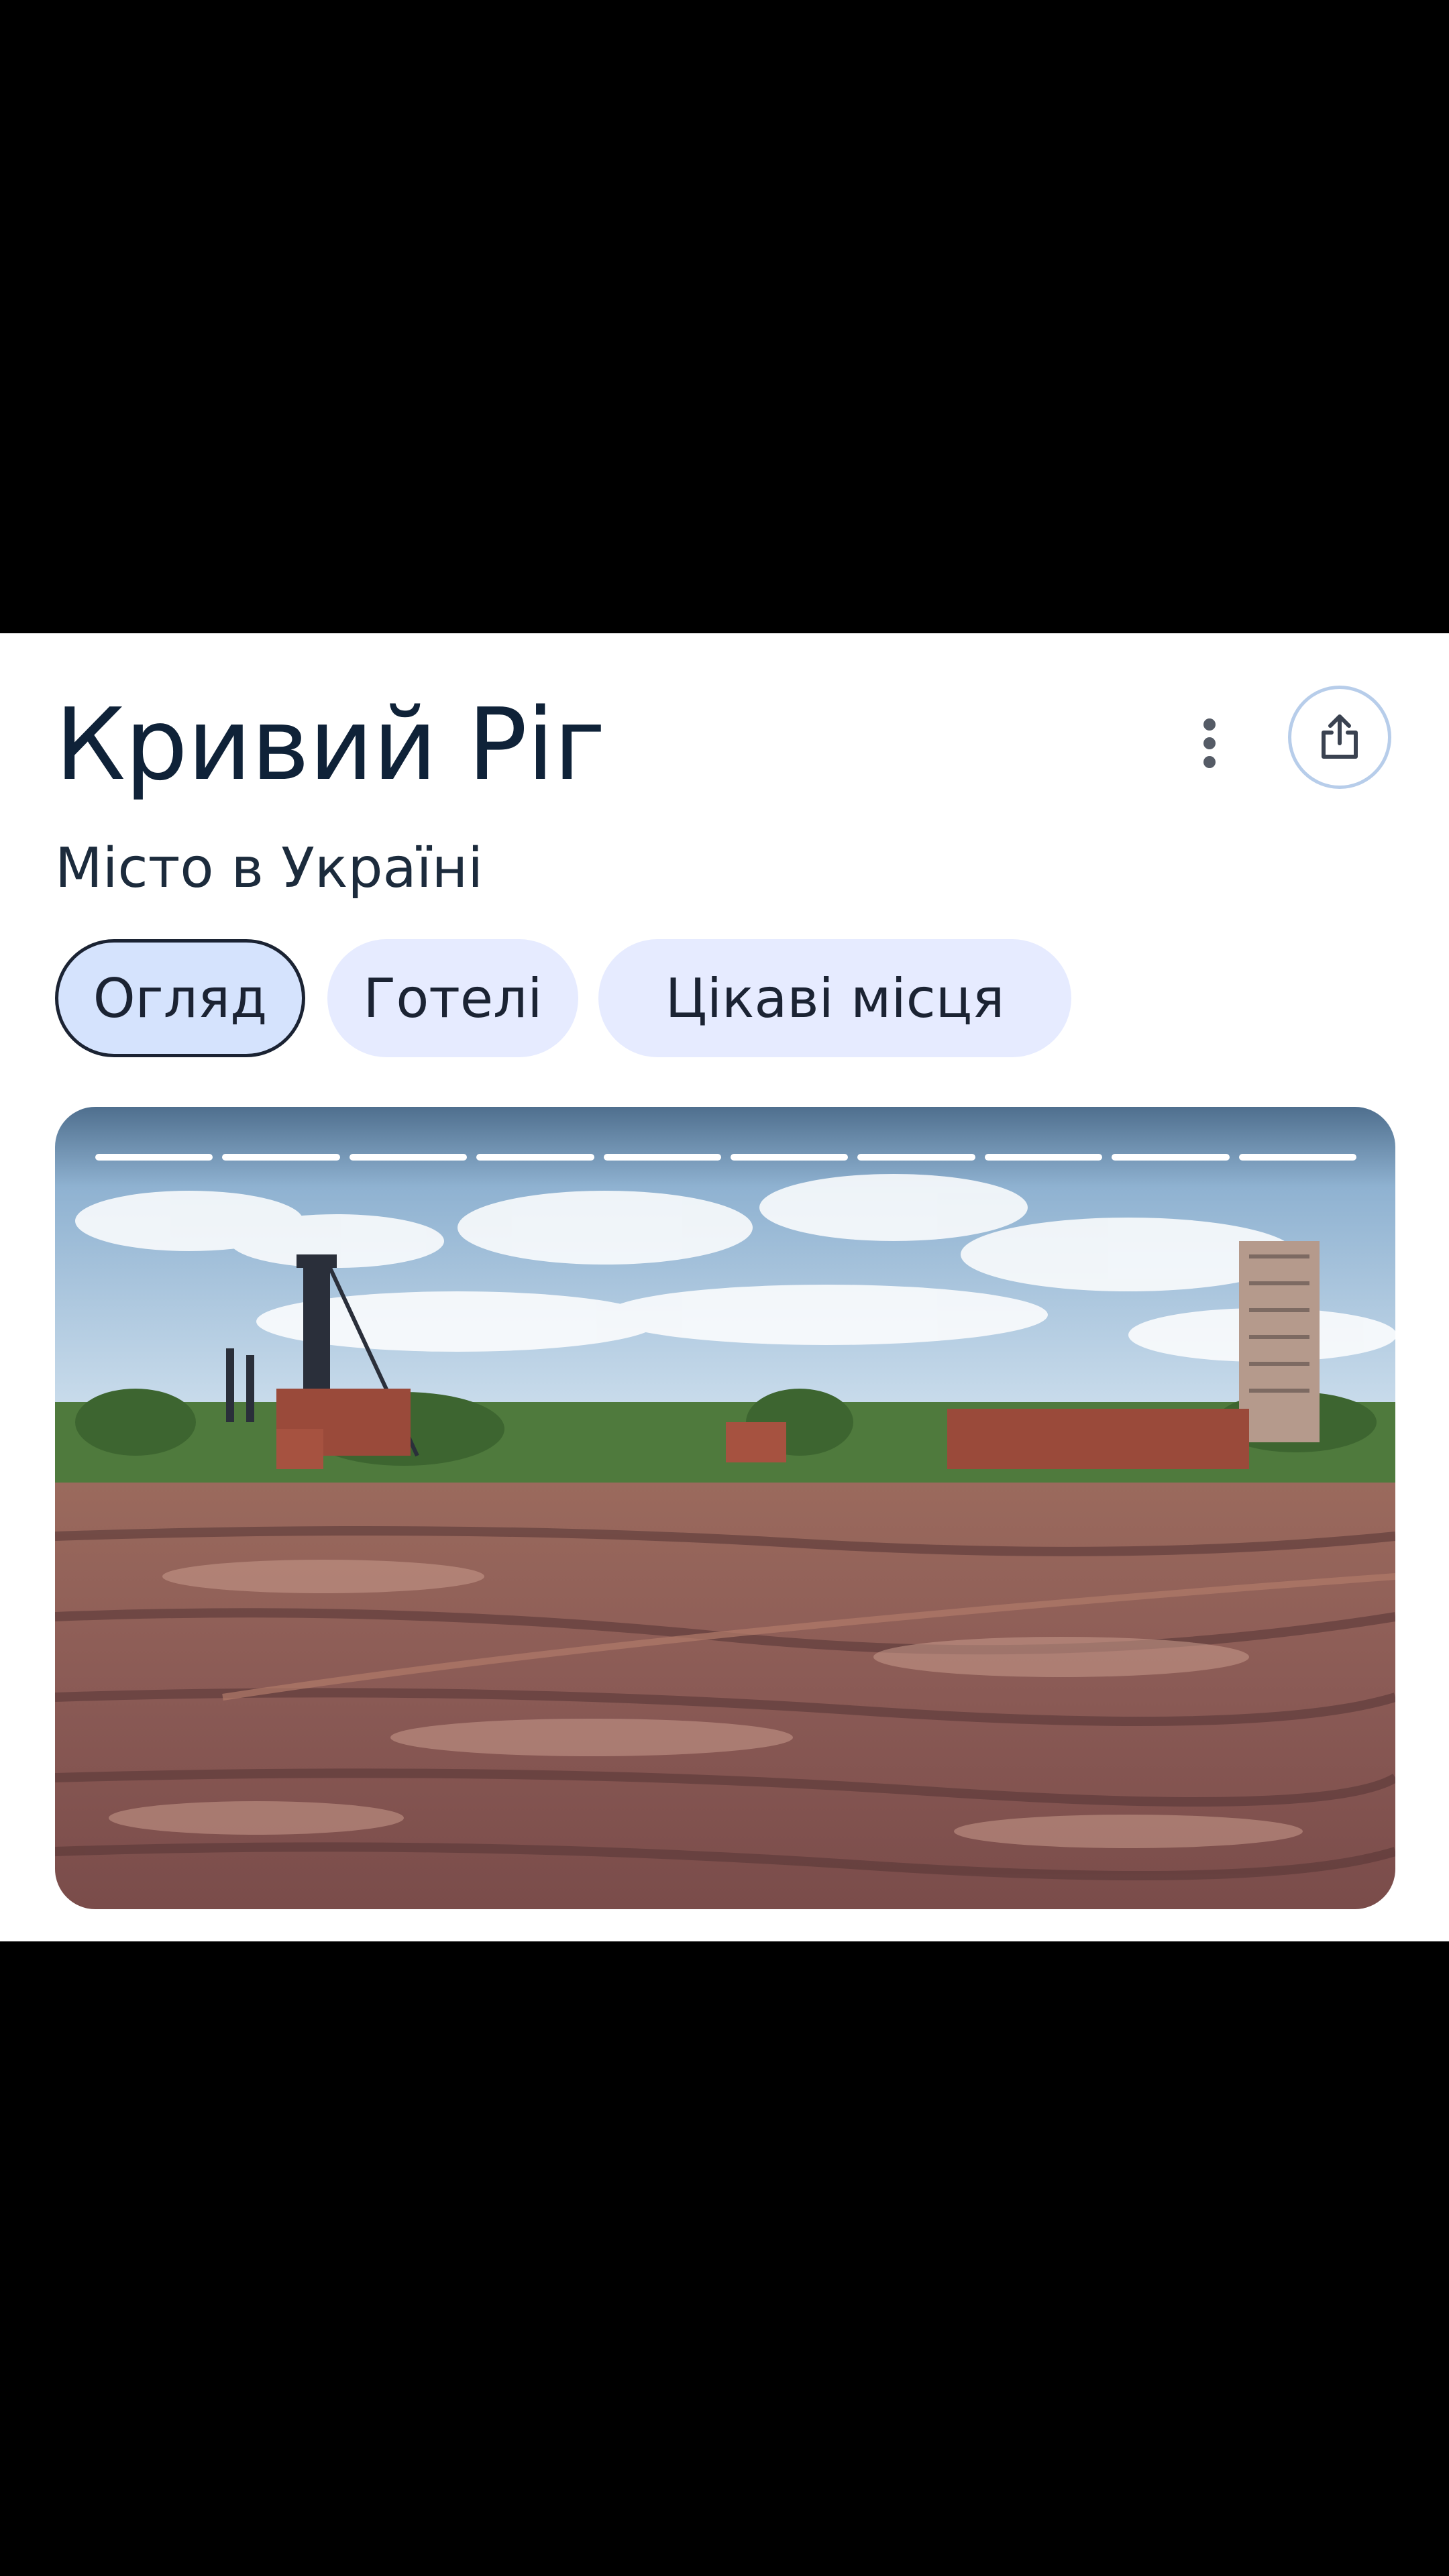  Describe the element at coordinates (452, 998) in the screenshot. I see `tab-hotels: Готелі` at that location.